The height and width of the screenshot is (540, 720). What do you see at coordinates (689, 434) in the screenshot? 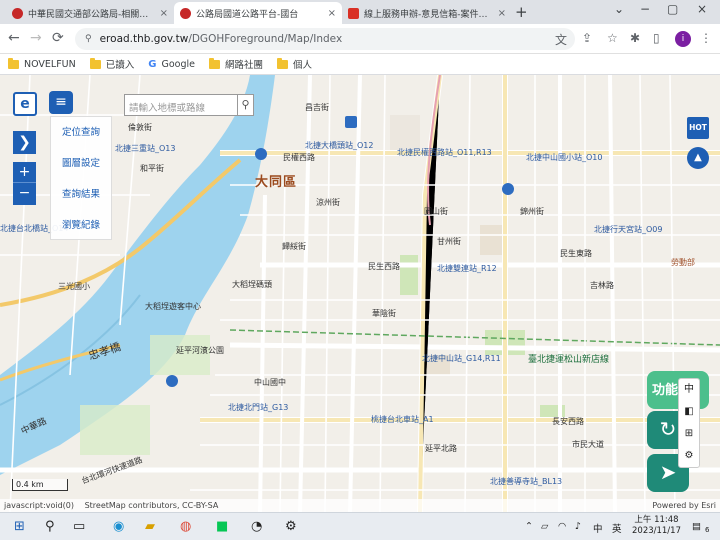
I see `layers-icon: ⊞` at bounding box center [689, 434].